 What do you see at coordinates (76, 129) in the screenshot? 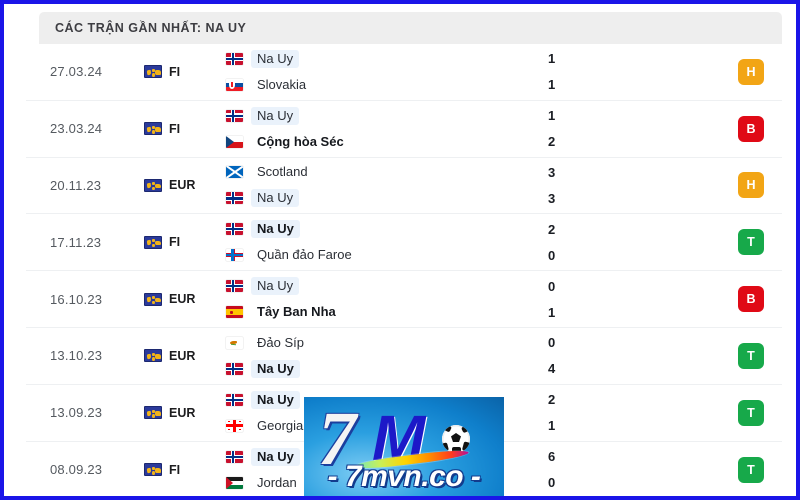
I see `match-date: 23.03.24` at bounding box center [76, 129].